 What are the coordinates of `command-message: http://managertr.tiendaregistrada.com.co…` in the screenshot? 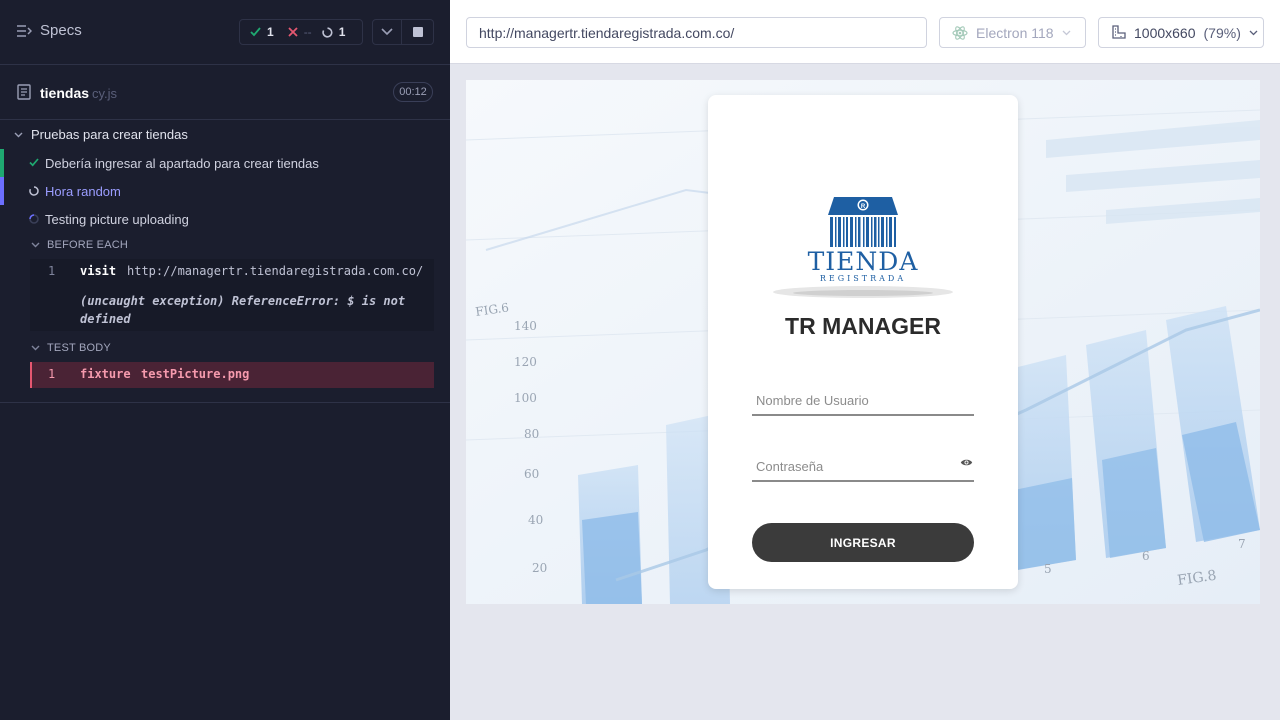 It's located at (275, 271).